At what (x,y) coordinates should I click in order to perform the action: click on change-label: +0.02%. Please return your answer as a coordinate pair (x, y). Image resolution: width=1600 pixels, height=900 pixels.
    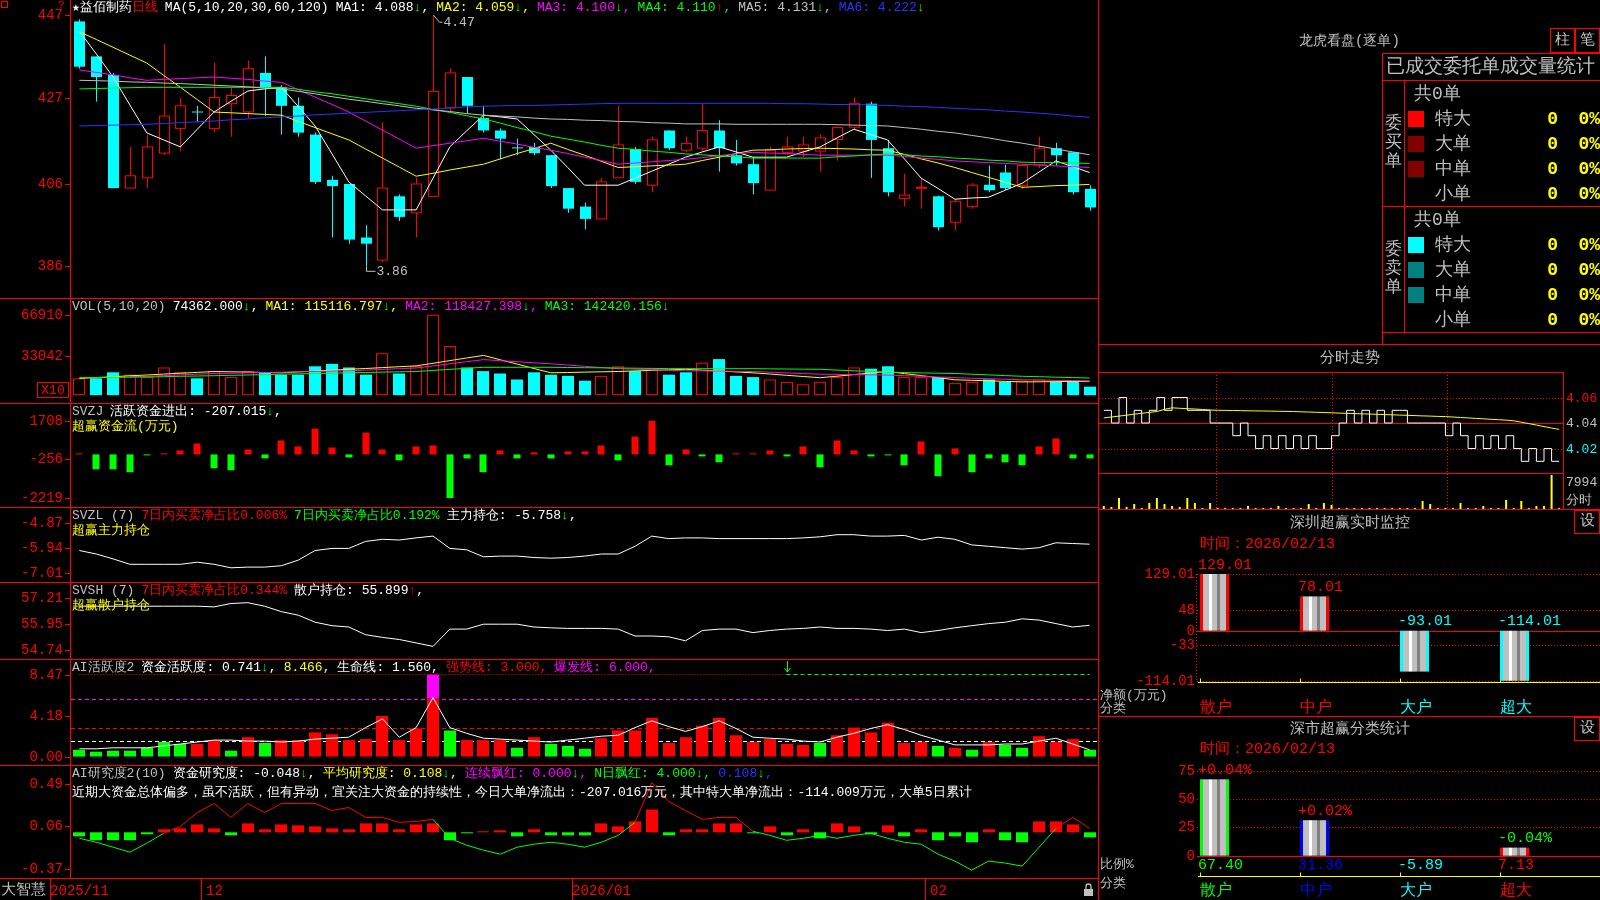
    Looking at the image, I should click on (1325, 811).